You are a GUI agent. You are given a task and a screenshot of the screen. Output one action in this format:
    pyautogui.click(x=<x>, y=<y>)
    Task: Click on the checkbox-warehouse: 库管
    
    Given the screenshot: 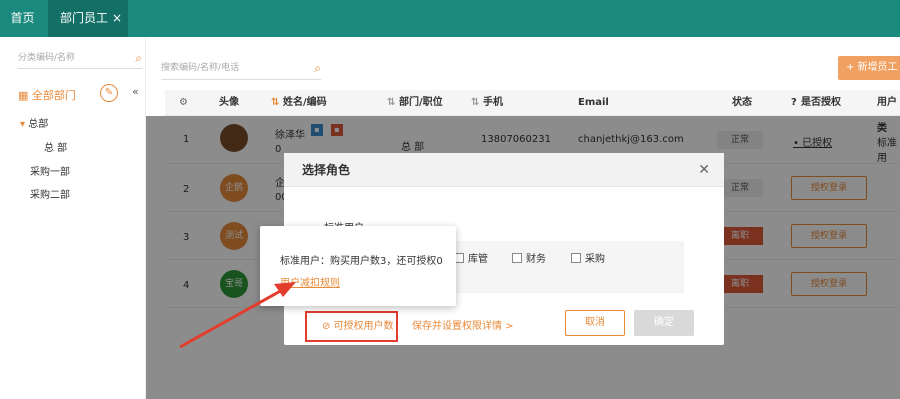 What is the action you would take?
    pyautogui.click(x=471, y=257)
    